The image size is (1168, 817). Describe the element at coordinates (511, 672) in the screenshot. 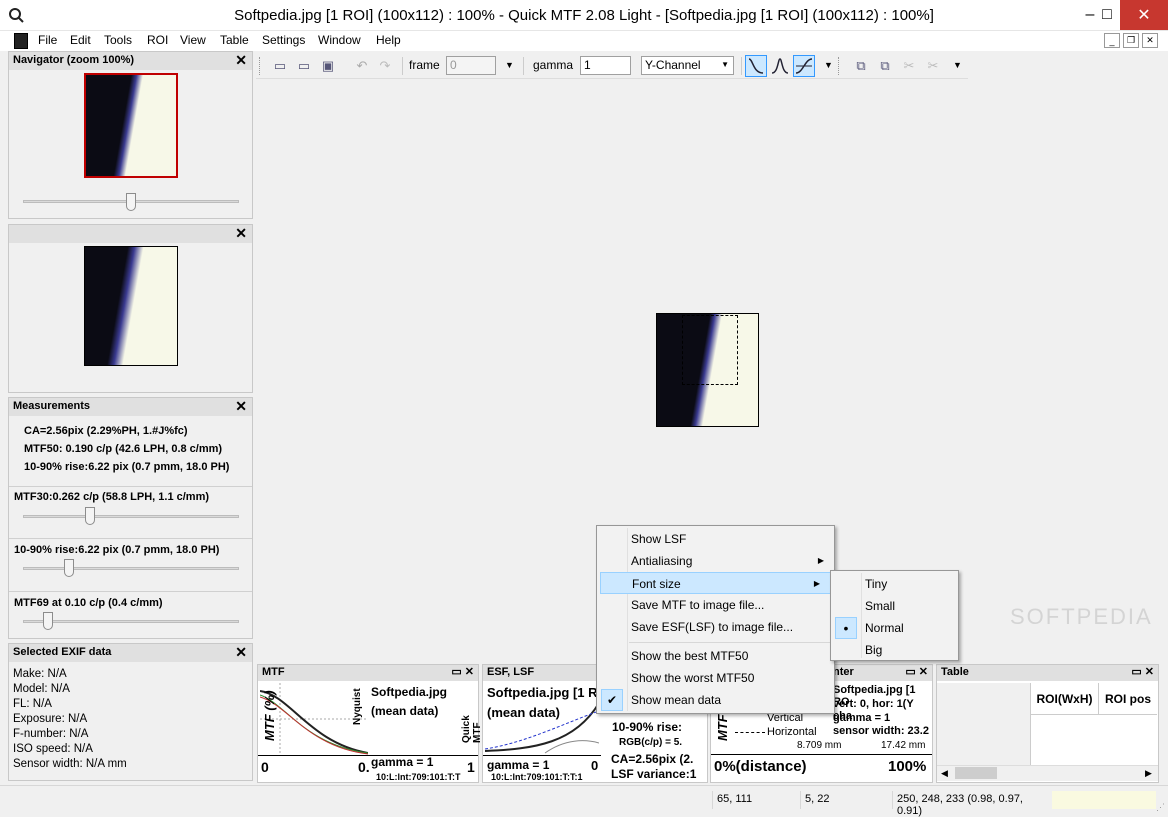

I see `esf-panel-title: ESF, LSF` at that location.